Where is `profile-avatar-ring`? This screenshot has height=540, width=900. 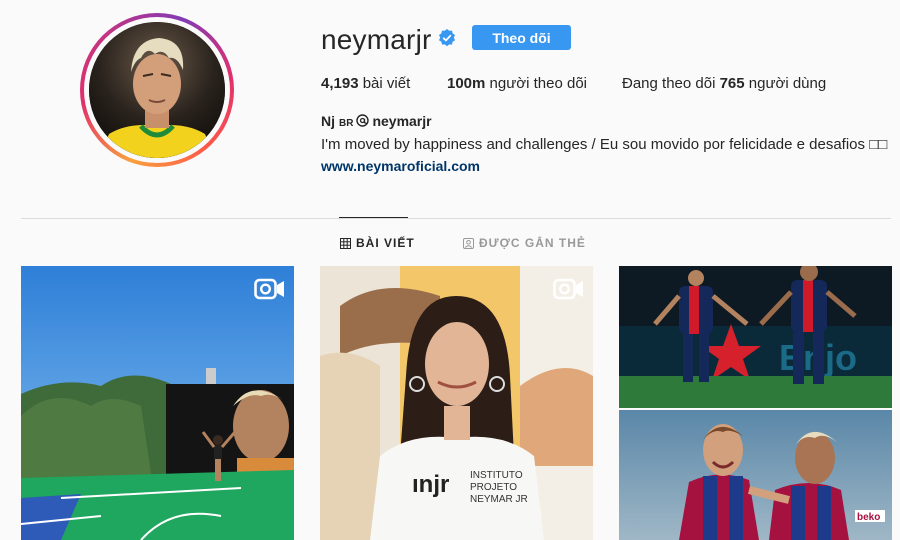
profile-avatar-ring is located at coordinates (157, 90).